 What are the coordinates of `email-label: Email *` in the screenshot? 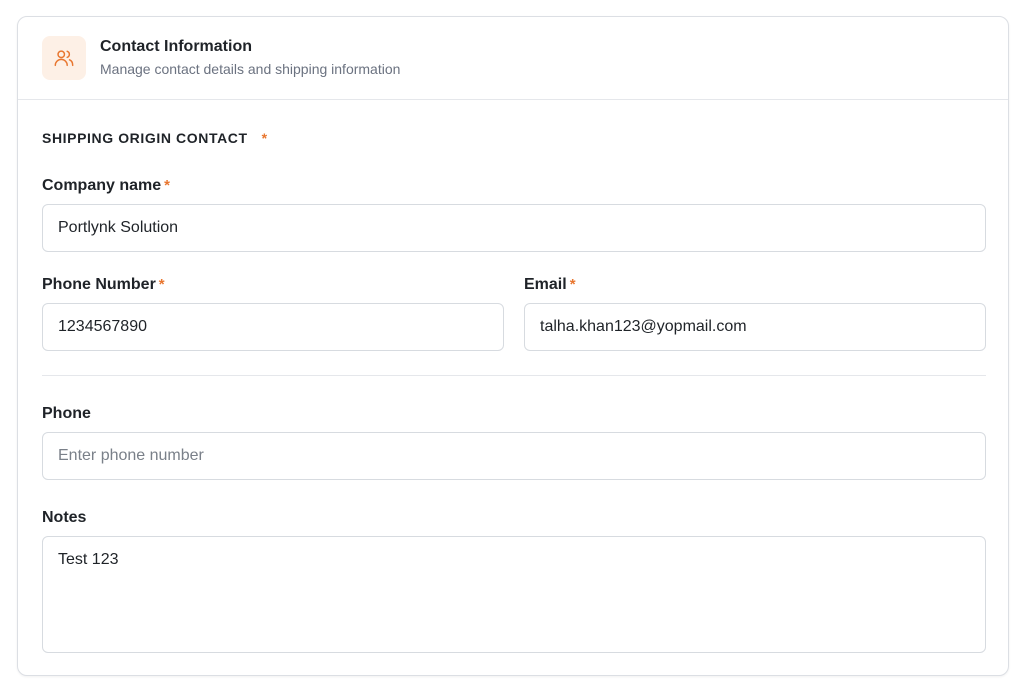 It's located at (550, 285).